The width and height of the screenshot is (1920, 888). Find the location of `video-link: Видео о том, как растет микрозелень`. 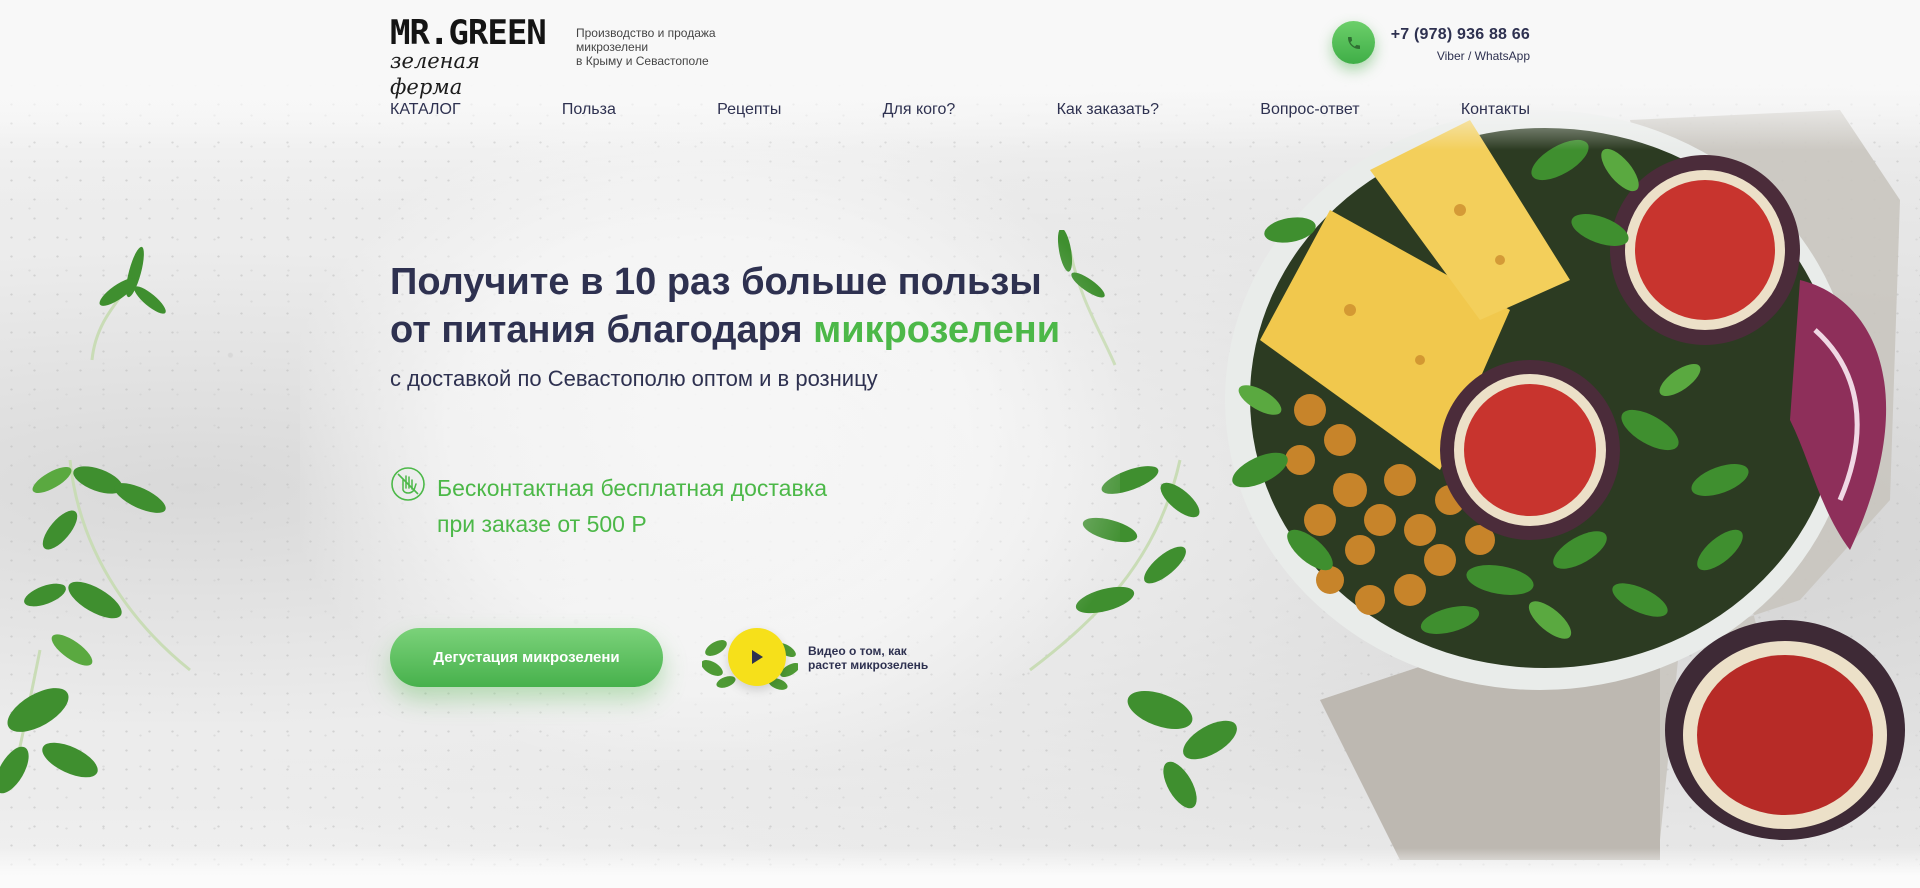

video-link: Видео о том, как растет микрозелень is located at coordinates (822, 657).